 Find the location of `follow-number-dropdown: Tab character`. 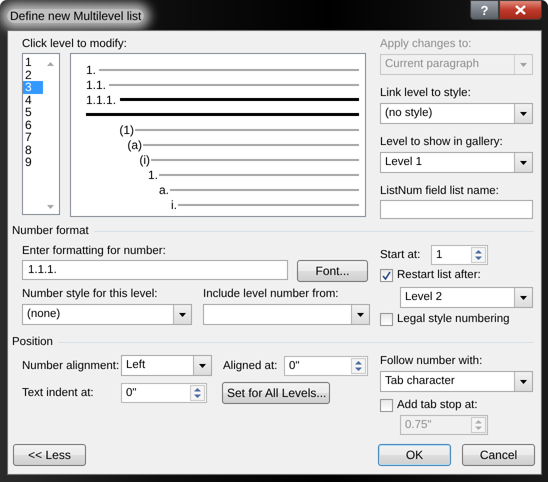

follow-number-dropdown: Tab character is located at coordinates (456, 381).